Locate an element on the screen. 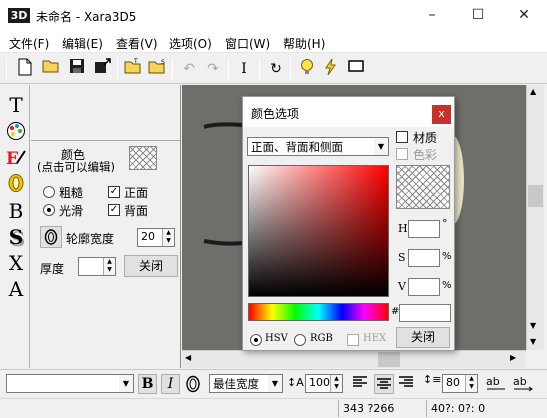 The width and height of the screenshot is (547, 418). italic-button: I is located at coordinates (170, 384).